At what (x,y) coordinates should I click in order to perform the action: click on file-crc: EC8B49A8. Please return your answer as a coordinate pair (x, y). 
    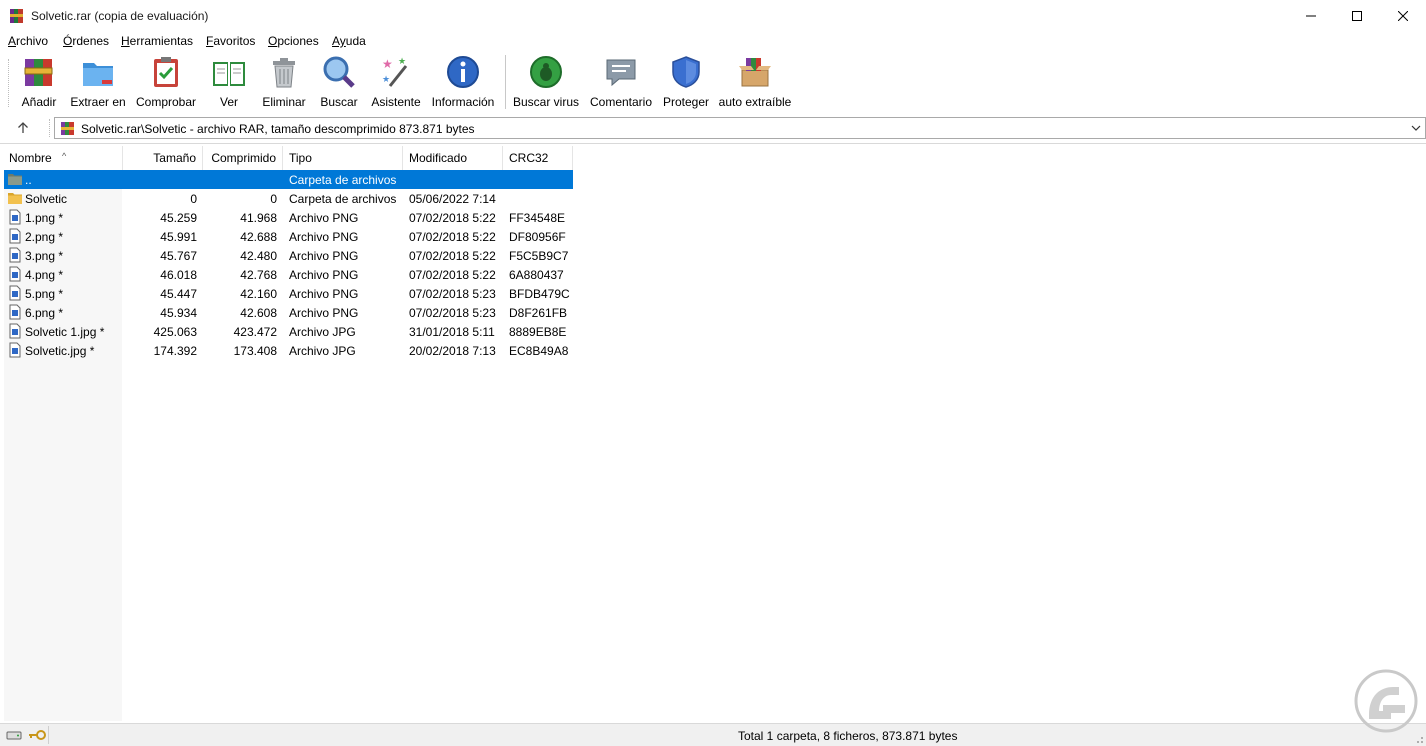
    Looking at the image, I should click on (539, 351).